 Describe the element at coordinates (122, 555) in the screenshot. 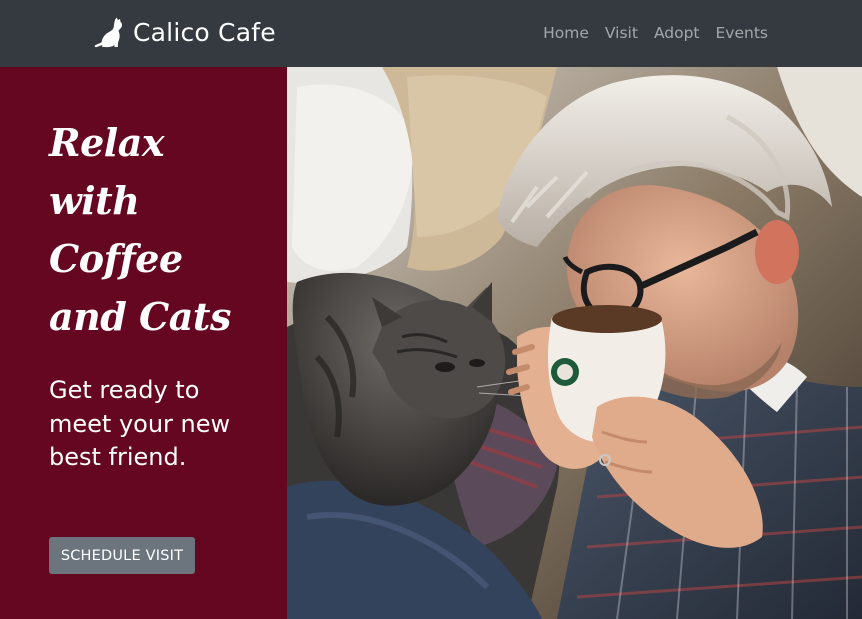

I see `schedule-visit-button: SCHEDULE VISIT` at that location.